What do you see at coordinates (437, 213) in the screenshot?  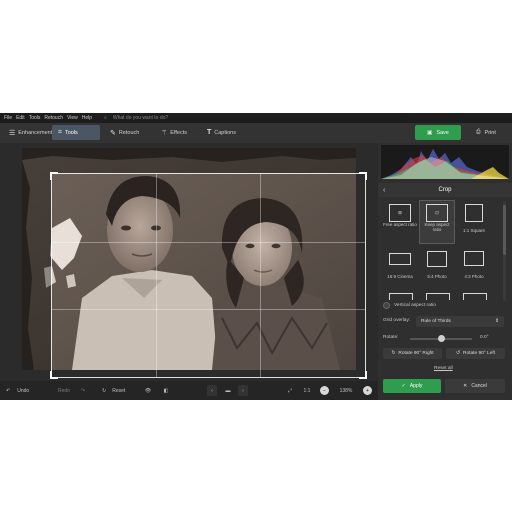 I see `keep-aspect-icon: ⊡` at bounding box center [437, 213].